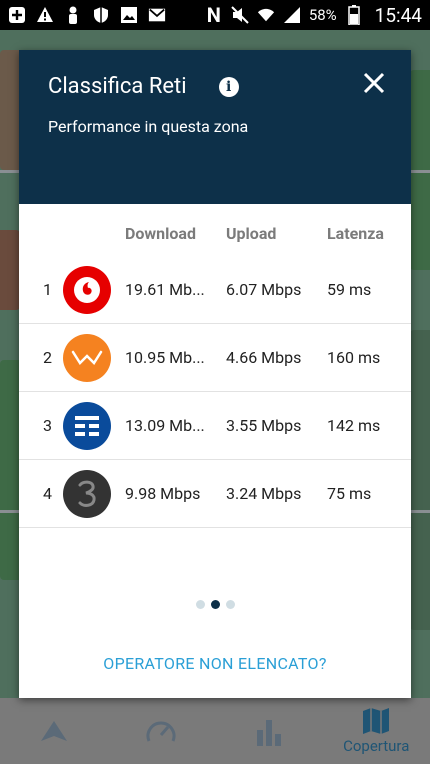  What do you see at coordinates (87, 493) in the screenshot?
I see `tre-logo-icon` at bounding box center [87, 493].